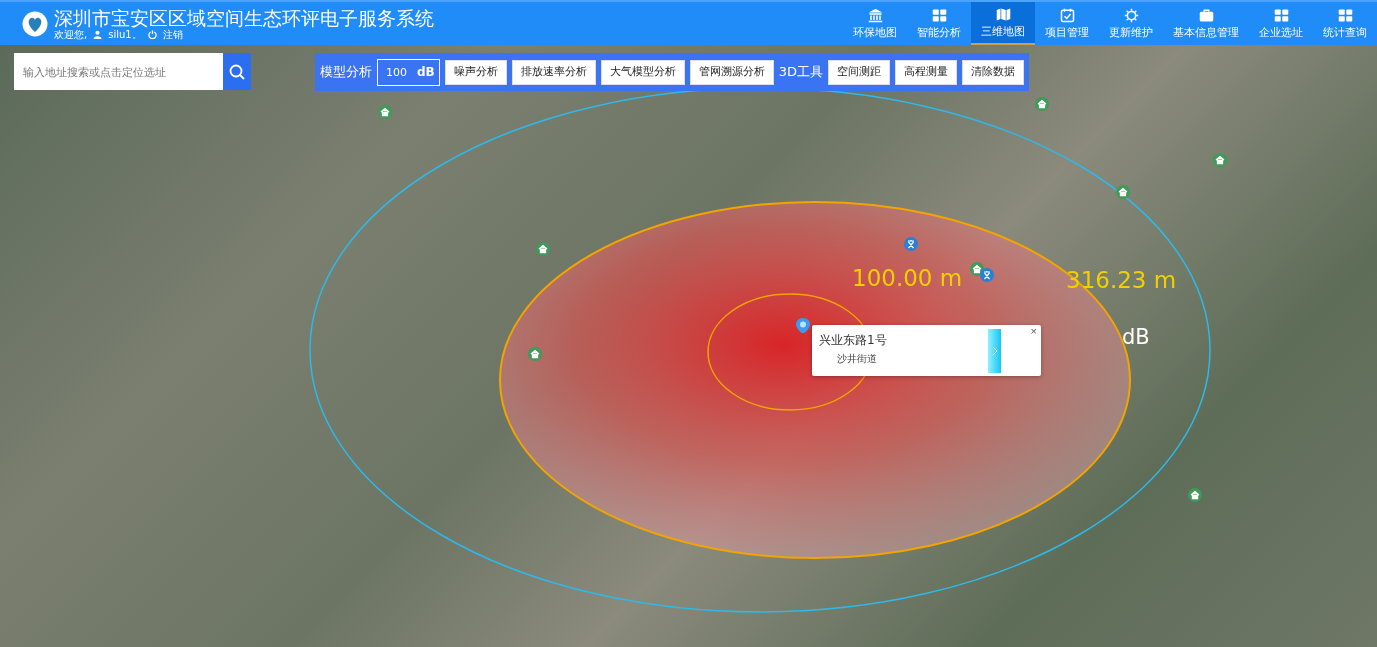 The image size is (1377, 647). Describe the element at coordinates (408, 72) in the screenshot. I see `decibel-field: 100 dB` at that location.